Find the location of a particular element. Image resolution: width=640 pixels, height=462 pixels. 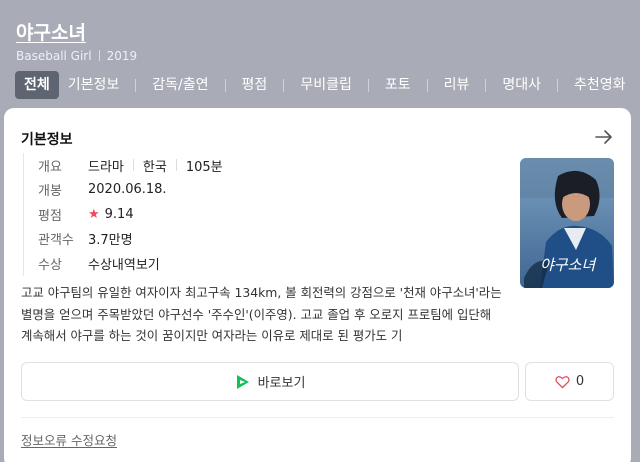

overview-label: 개요 is located at coordinates (50, 167).